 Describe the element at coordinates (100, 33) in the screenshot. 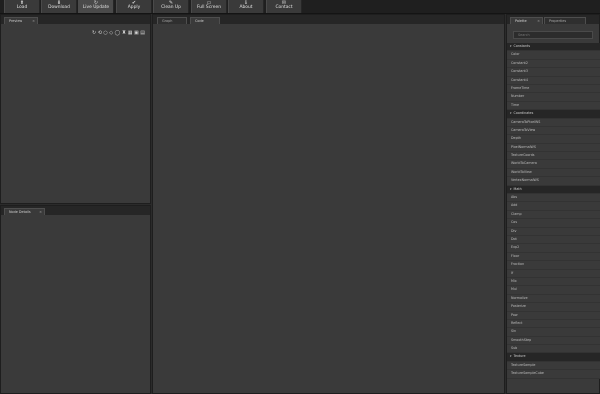

I see `rotate-icon: ⟲` at that location.